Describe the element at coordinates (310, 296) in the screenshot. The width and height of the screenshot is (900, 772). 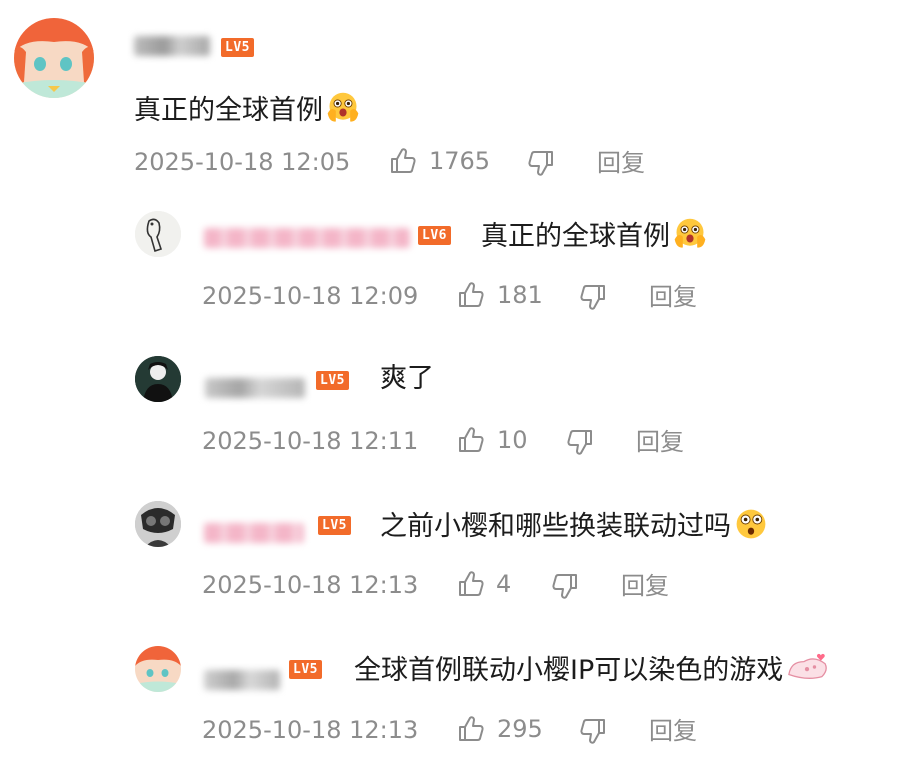
I see `comment-timestamp: 2025-10-18 12:09` at that location.